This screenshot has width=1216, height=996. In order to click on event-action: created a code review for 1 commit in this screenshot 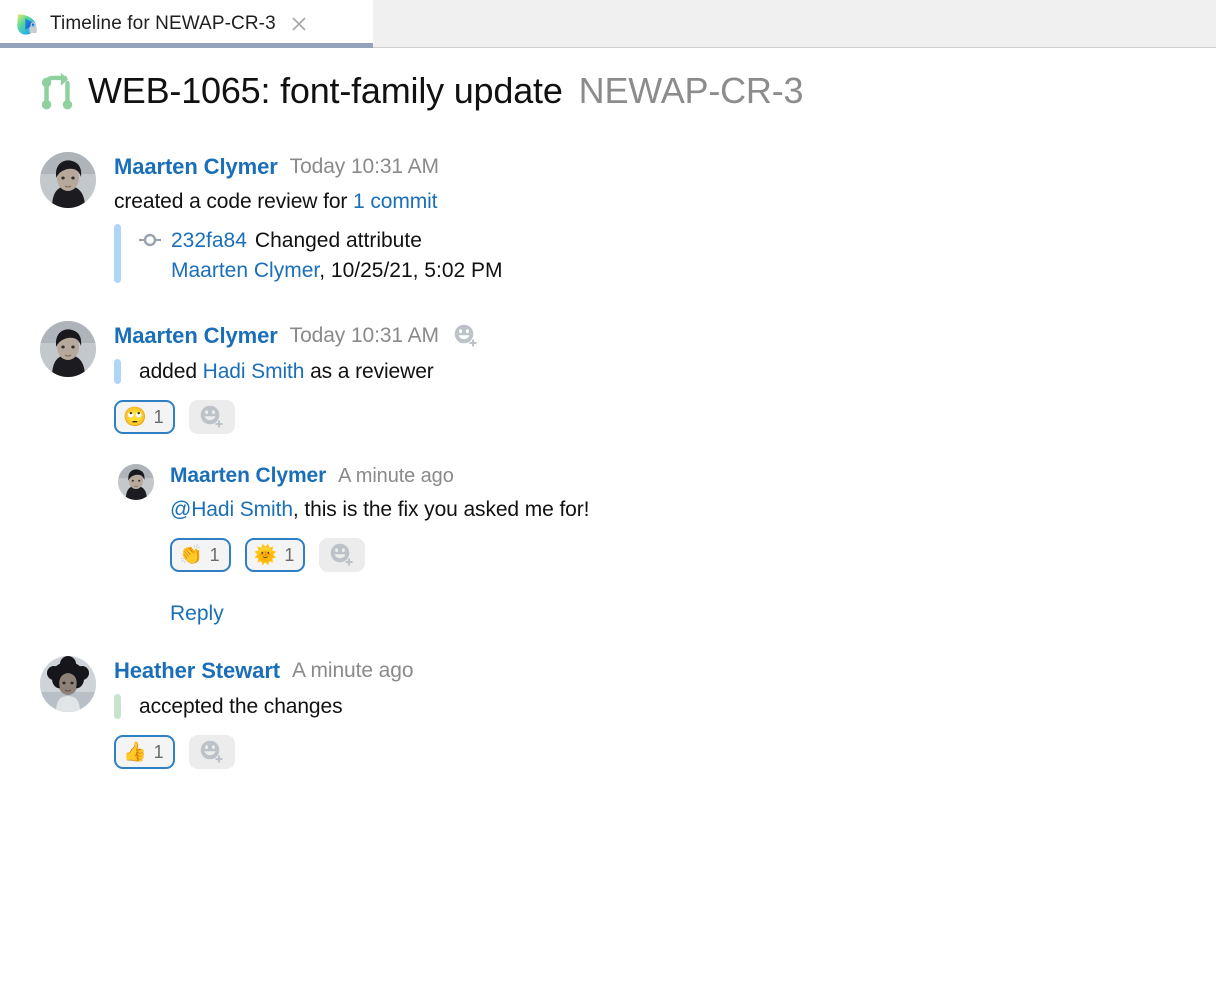, I will do `click(665, 202)`.